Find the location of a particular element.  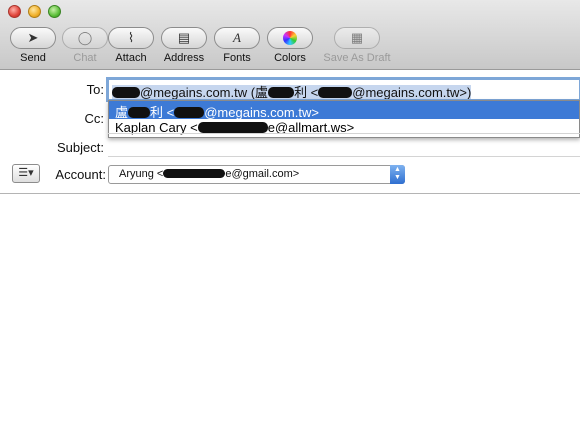

subject-field is located at coordinates (344, 156).